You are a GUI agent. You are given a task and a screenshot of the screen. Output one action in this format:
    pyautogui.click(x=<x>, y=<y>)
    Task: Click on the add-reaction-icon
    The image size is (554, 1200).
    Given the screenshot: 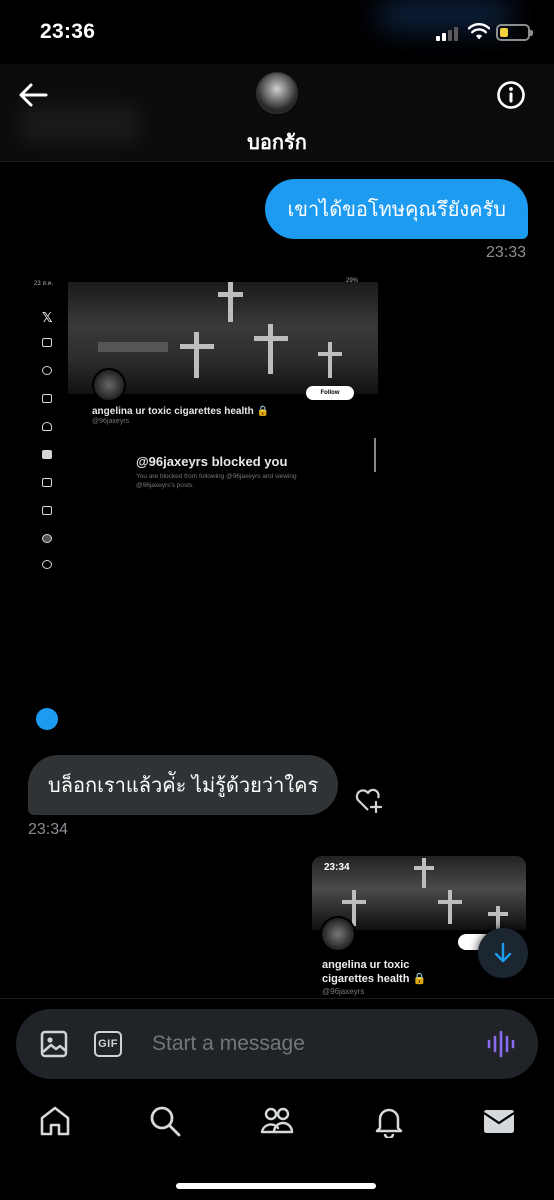 What is the action you would take?
    pyautogui.click(x=369, y=800)
    